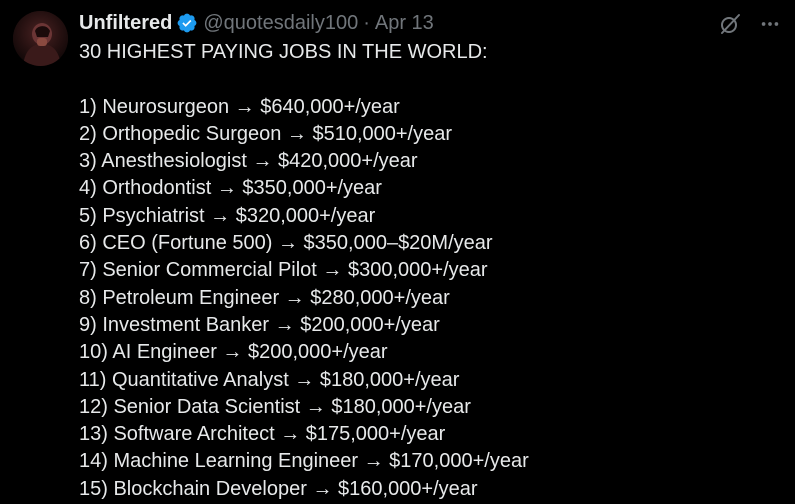 Image resolution: width=795 pixels, height=504 pixels. I want to click on tweet-actions-top, so click(750, 24).